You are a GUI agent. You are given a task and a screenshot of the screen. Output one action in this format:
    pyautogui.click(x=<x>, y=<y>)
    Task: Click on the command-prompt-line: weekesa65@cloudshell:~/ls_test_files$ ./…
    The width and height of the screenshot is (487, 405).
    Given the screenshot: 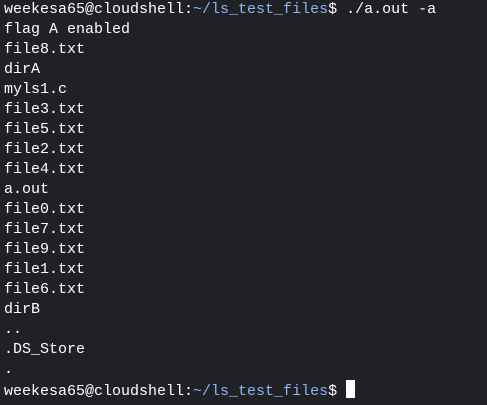 What is the action you would take?
    pyautogui.click(x=245, y=10)
    